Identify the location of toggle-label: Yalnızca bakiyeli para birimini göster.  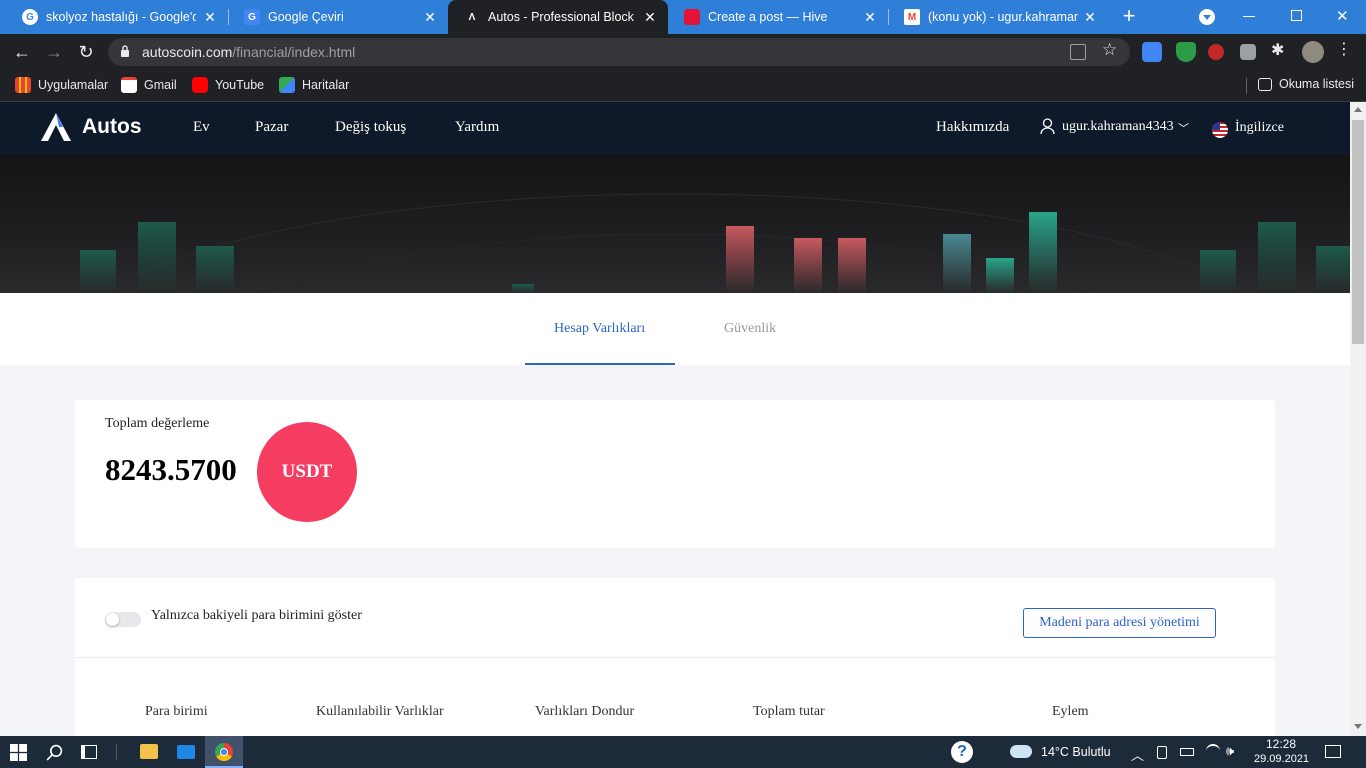
(256, 615).